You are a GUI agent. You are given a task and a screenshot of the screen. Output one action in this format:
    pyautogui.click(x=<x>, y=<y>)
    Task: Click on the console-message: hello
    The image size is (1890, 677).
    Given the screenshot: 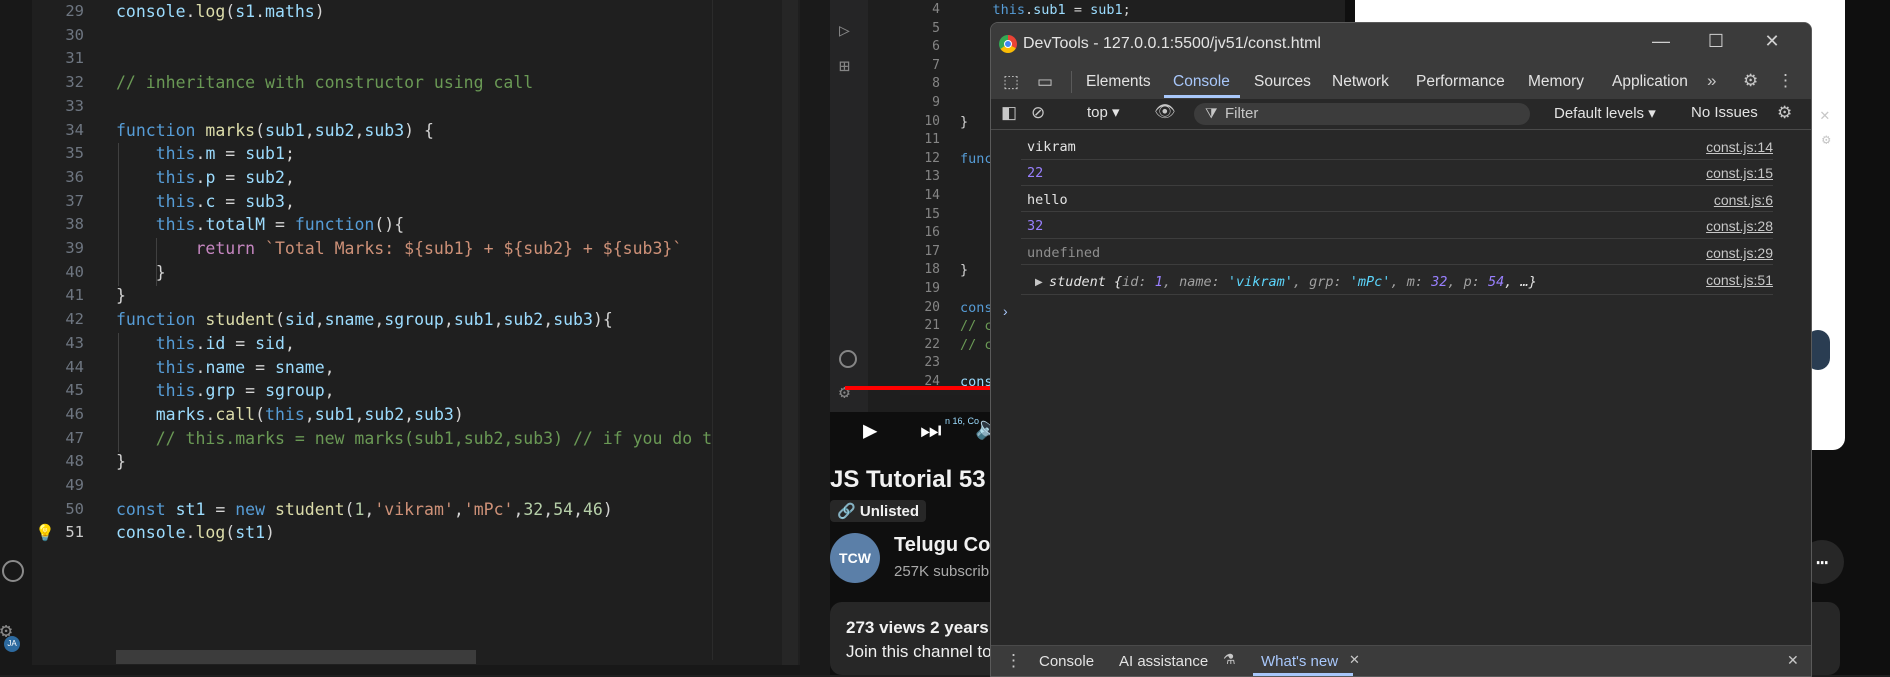 What is the action you would take?
    pyautogui.click(x=1047, y=200)
    